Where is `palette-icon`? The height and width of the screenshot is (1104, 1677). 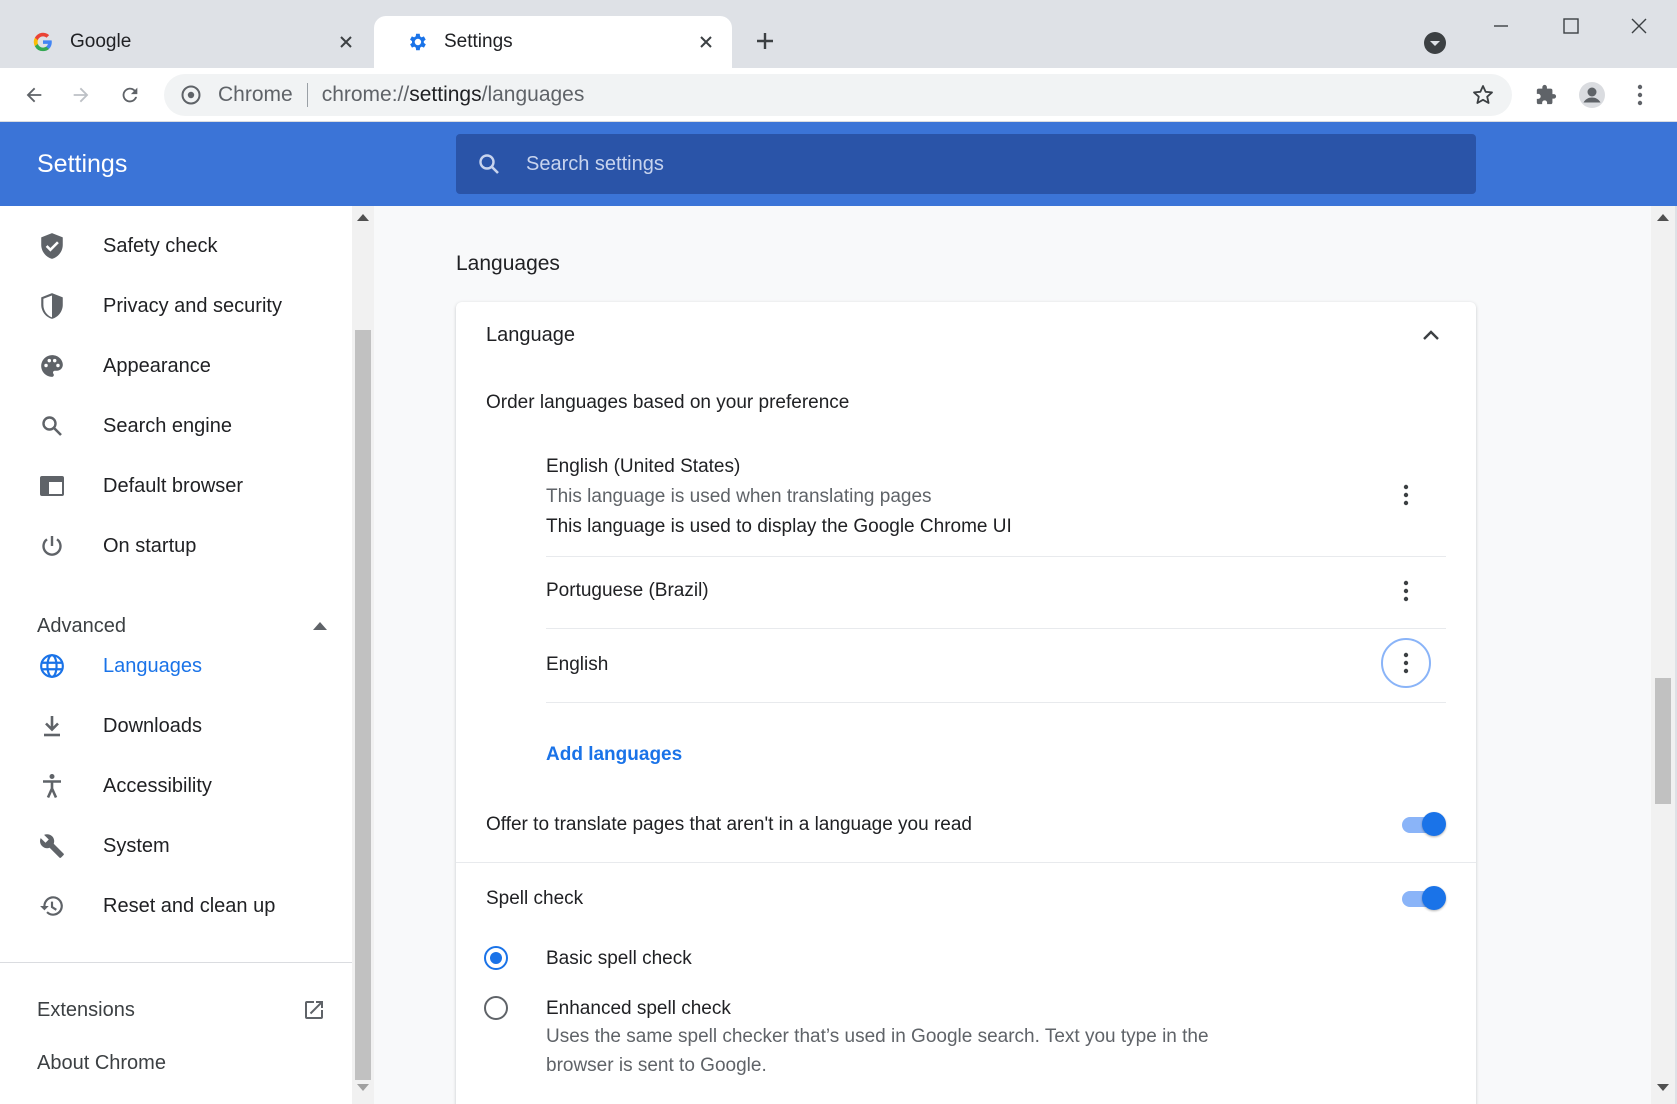 palette-icon is located at coordinates (52, 366).